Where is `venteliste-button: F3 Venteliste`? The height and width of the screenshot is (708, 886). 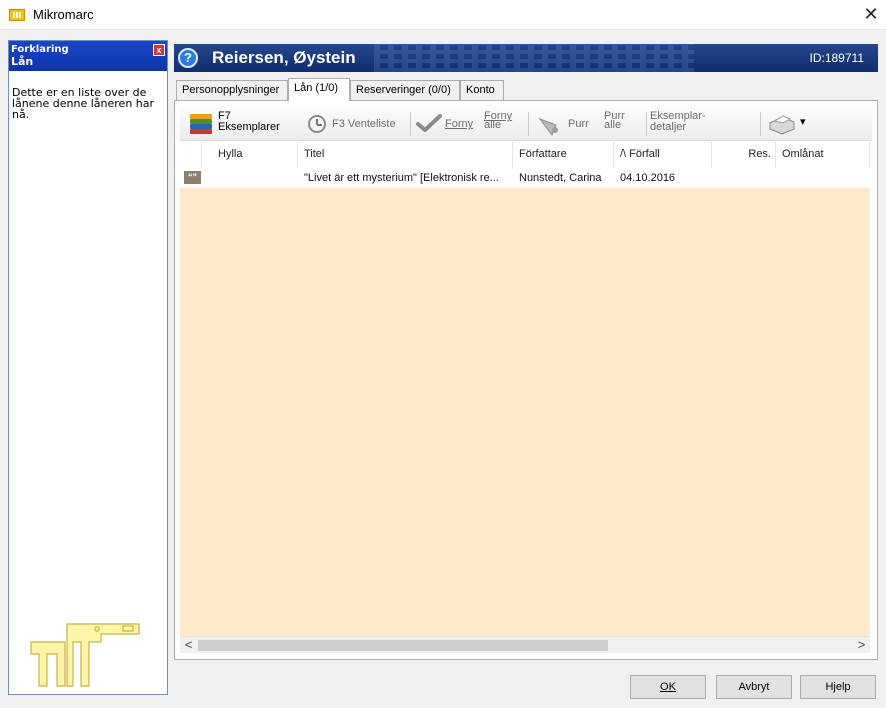
venteliste-button: F3 Venteliste is located at coordinates (357, 123).